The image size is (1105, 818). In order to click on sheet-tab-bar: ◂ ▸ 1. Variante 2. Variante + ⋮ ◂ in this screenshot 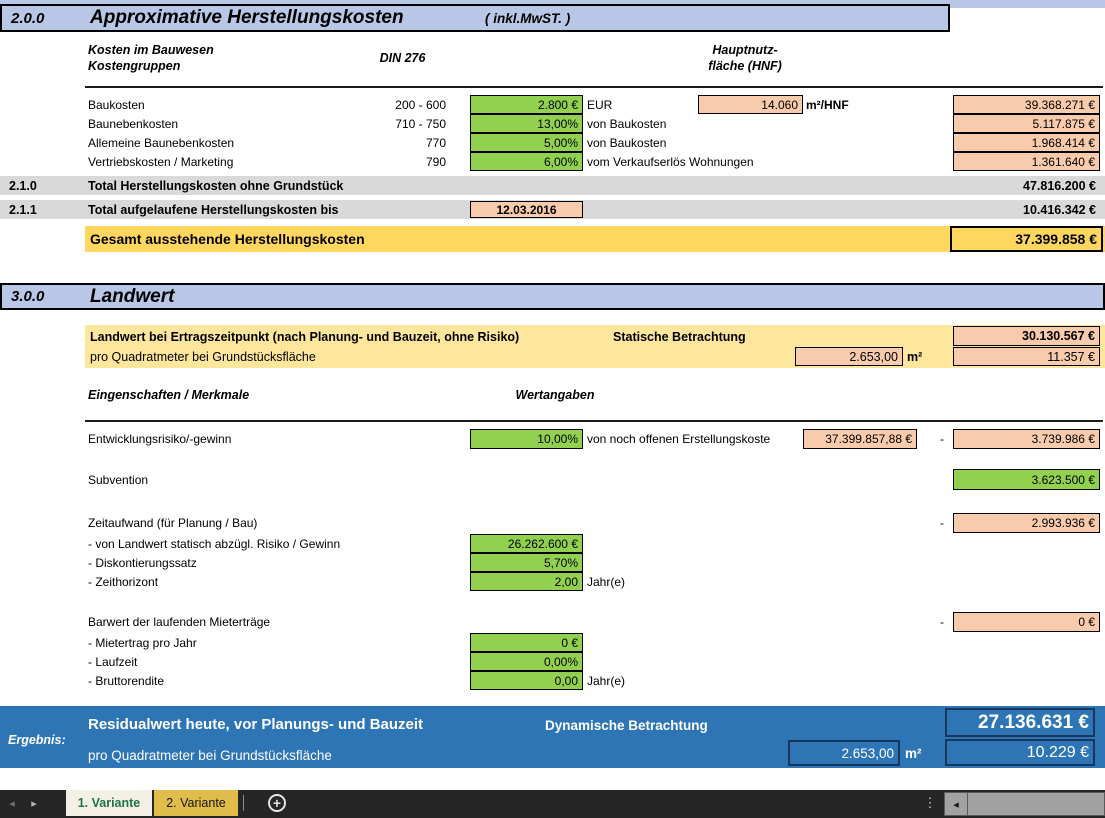, I will do `click(552, 804)`.